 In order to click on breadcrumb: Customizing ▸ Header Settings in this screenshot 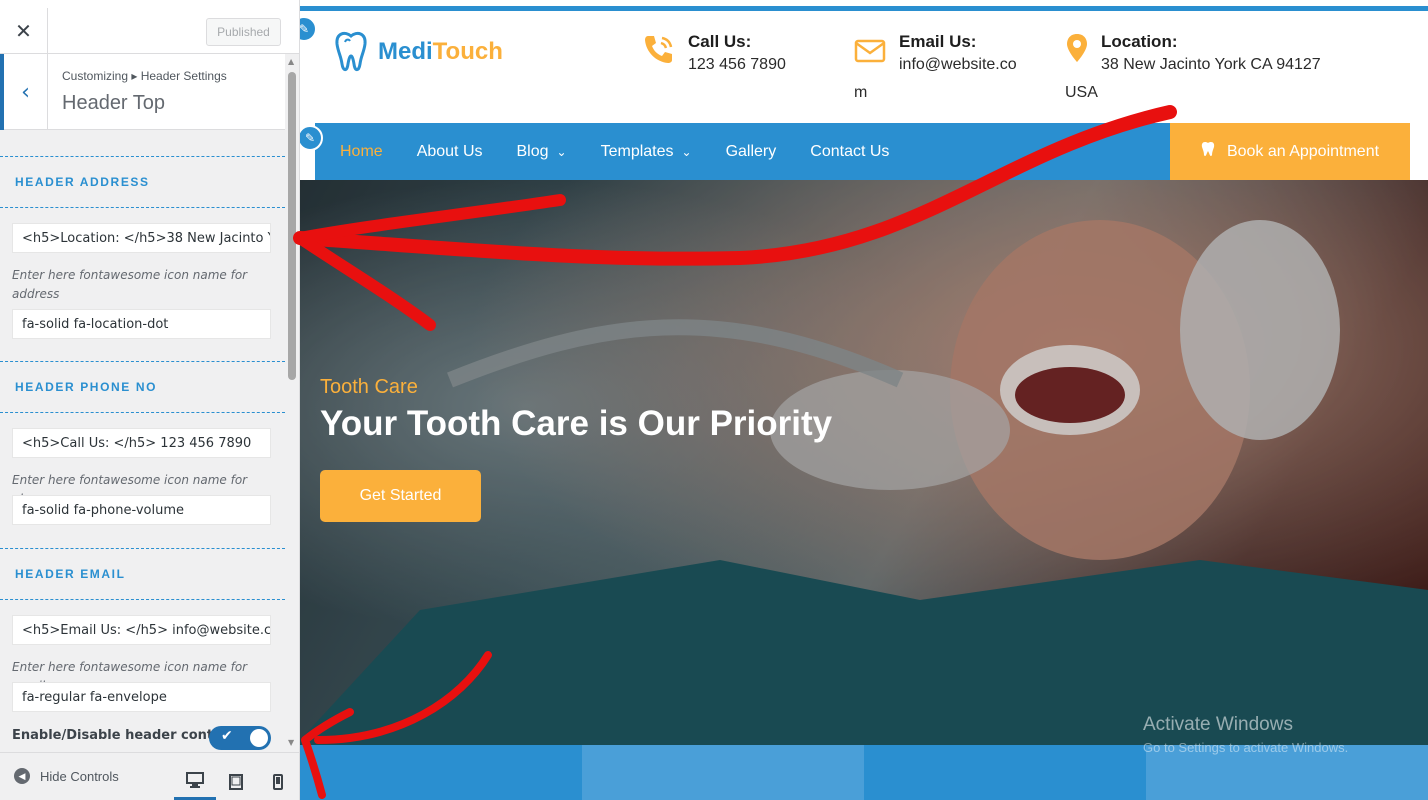, I will do `click(144, 76)`.